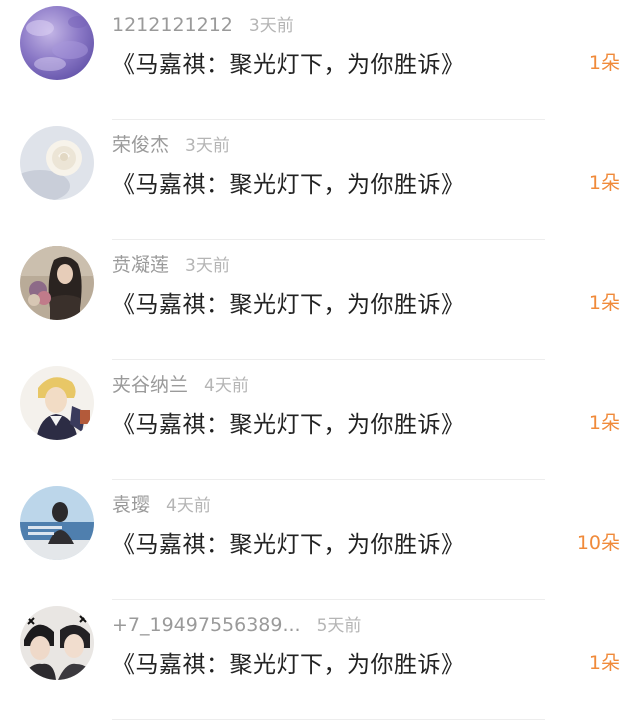 The image size is (640, 720). Describe the element at coordinates (150, 385) in the screenshot. I see `user-name: 夹谷纳兰` at that location.